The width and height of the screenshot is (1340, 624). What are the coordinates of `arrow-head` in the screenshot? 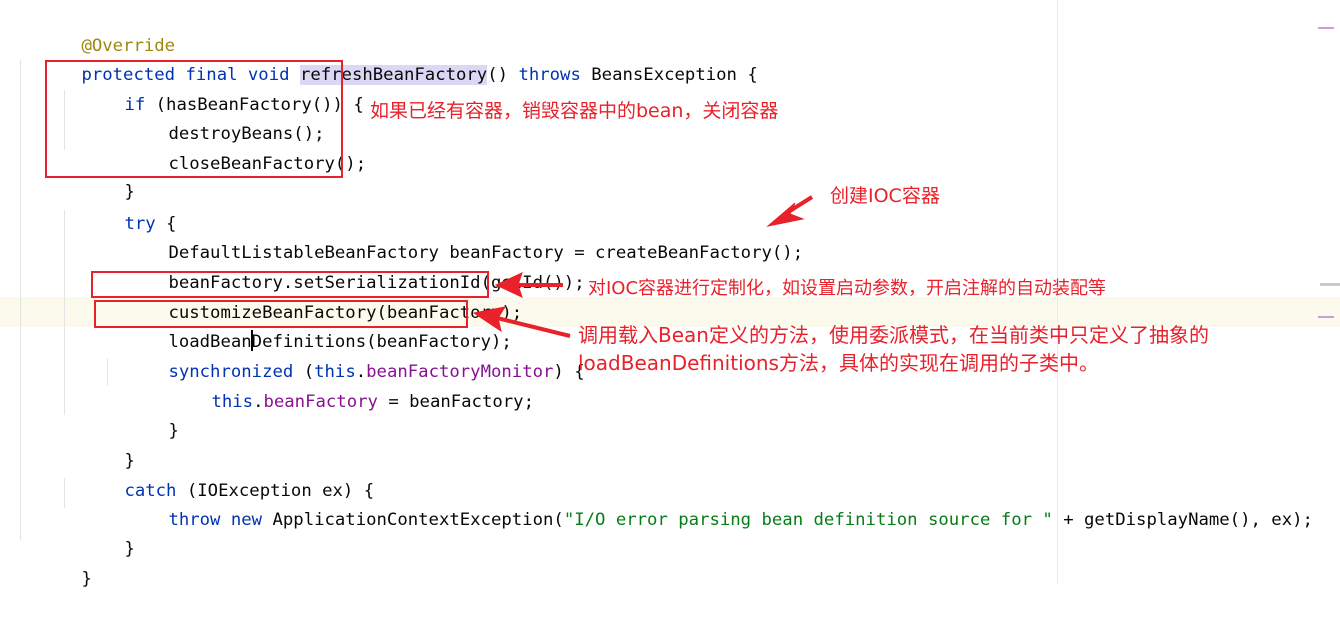 It's located at (508, 285).